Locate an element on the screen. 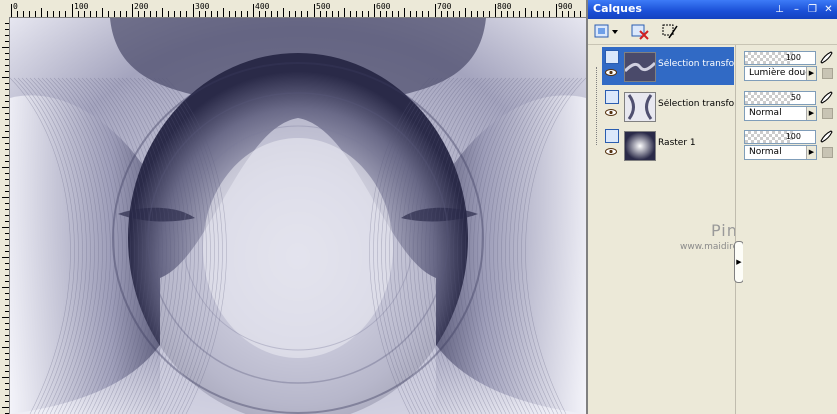 The width and height of the screenshot is (837, 414). column-splitter: ▶ is located at coordinates (739, 229).